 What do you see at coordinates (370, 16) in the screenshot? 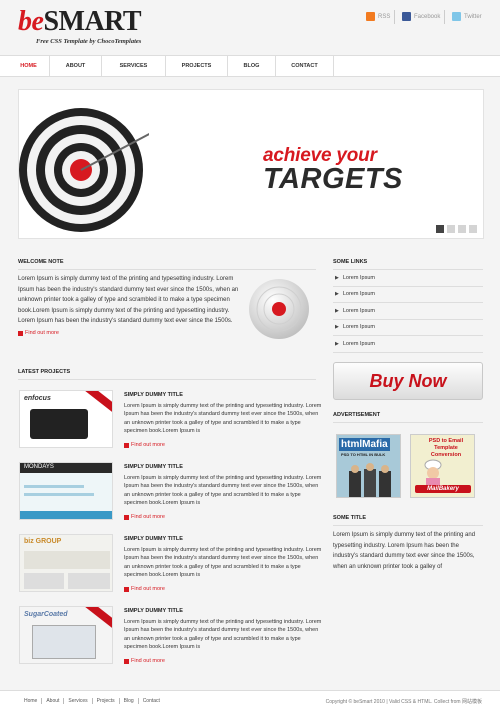
I see `rss-icon` at bounding box center [370, 16].